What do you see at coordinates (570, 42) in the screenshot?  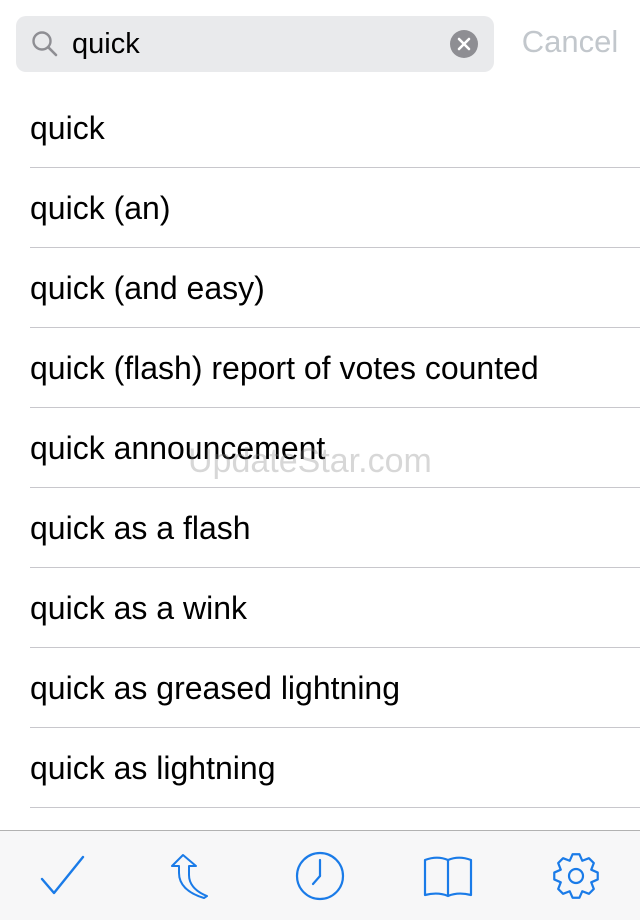 I see `cancel-button: Cancel` at bounding box center [570, 42].